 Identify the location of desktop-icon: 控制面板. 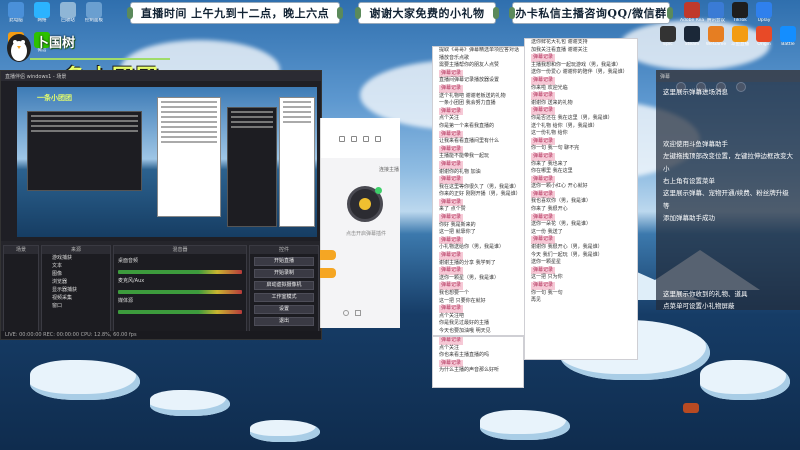
(94, 13).